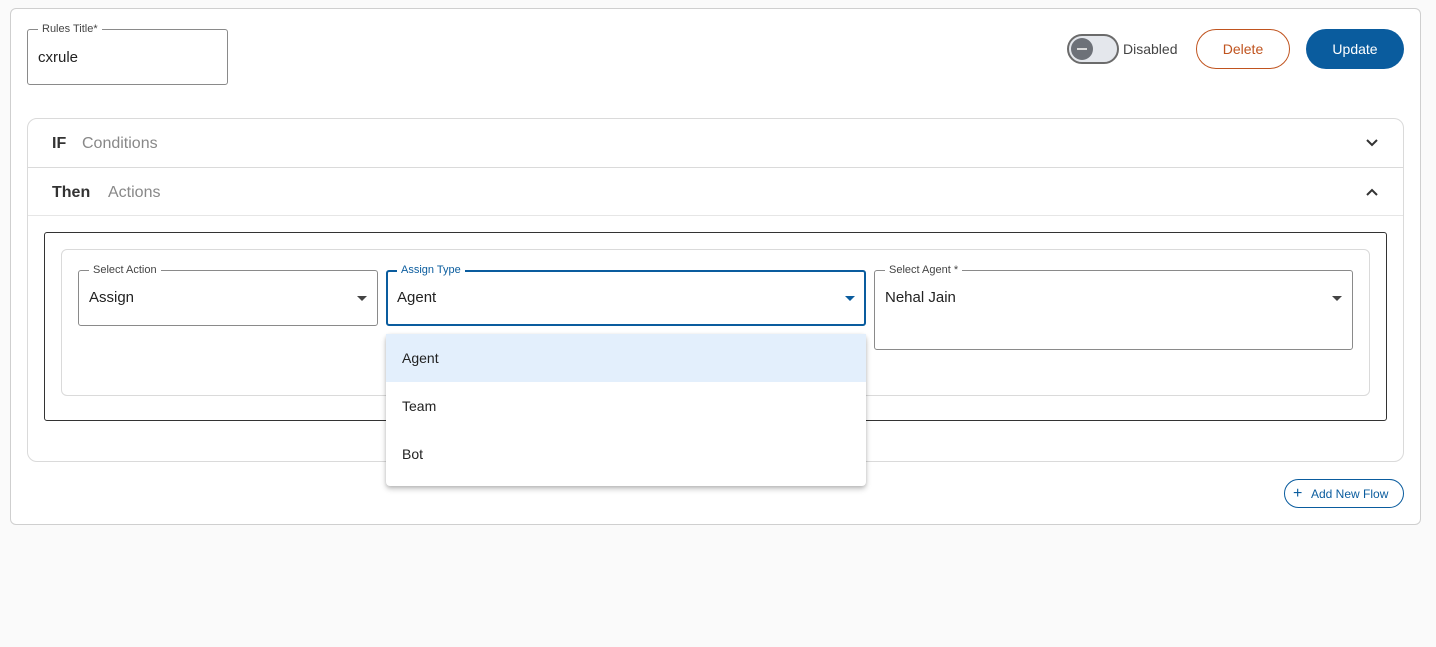 The image size is (1436, 647). What do you see at coordinates (715, 192) in the screenshot?
I see `then-actions-header: Then Actions` at bounding box center [715, 192].